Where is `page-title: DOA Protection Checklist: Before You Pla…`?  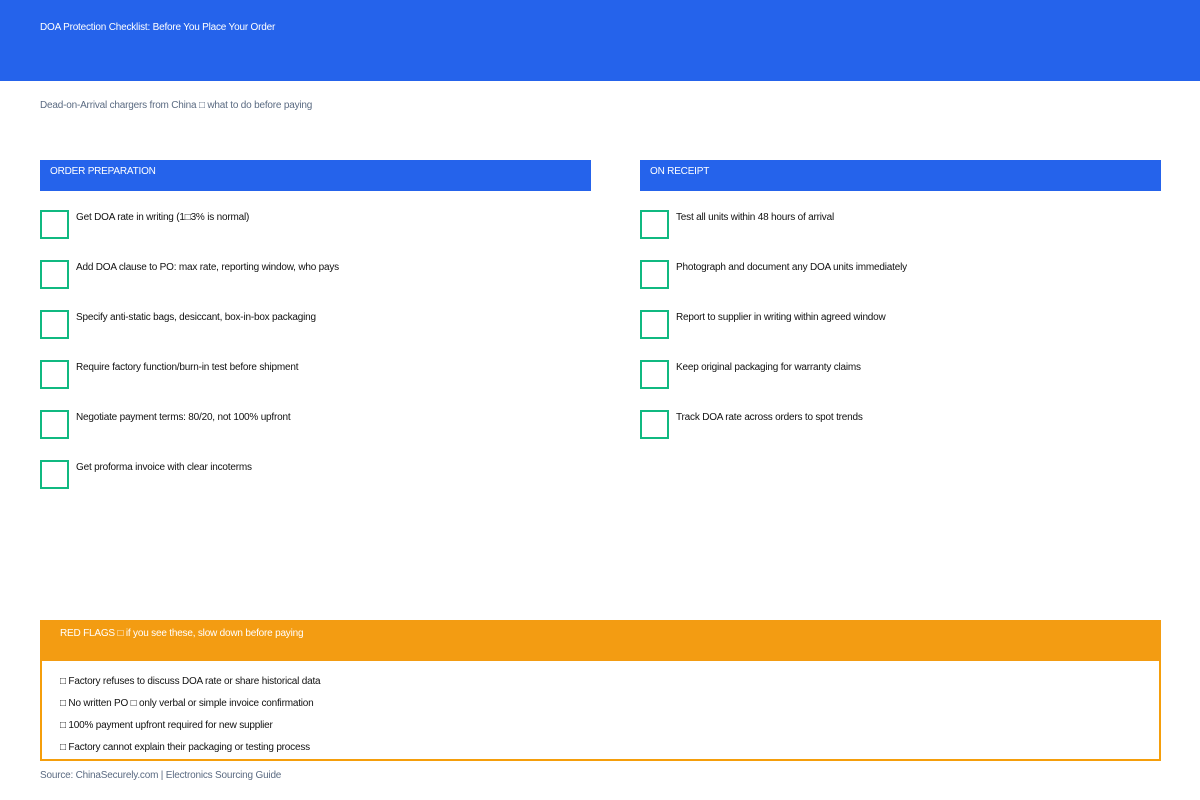
page-title: DOA Protection Checklist: Before You Pla… is located at coordinates (158, 27).